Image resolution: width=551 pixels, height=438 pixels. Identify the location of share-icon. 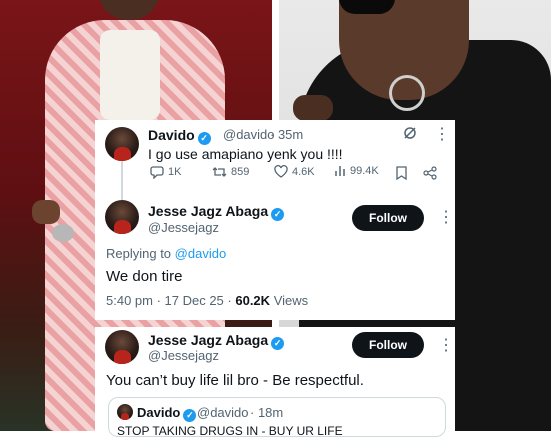
(430, 175).